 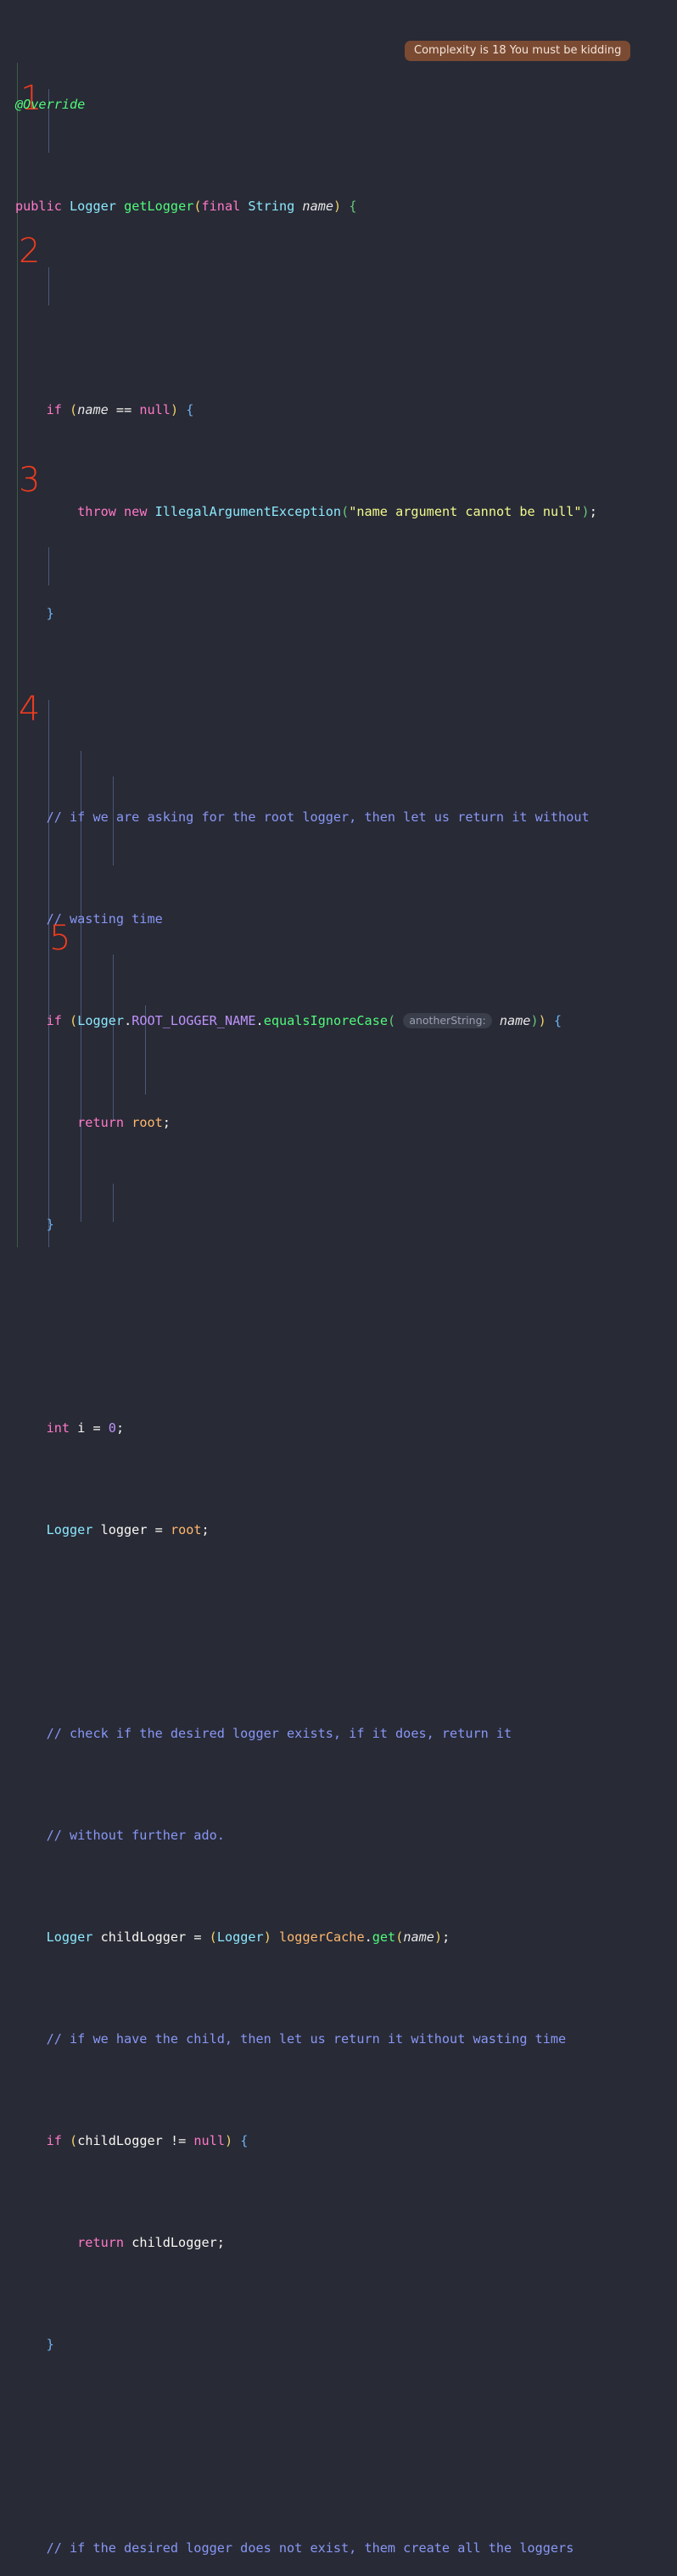 I want to click on code-line: @Override, so click(x=51, y=105).